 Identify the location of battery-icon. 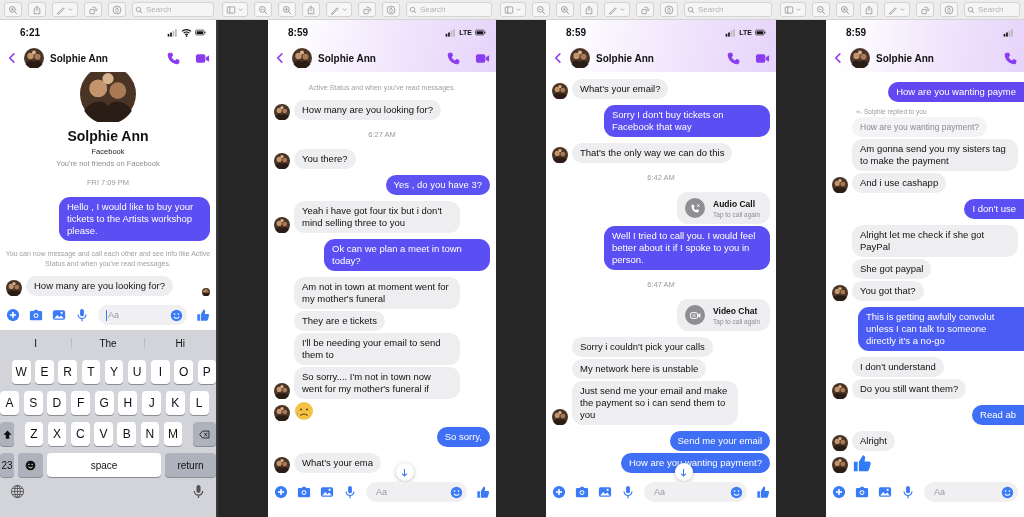
(200, 32).